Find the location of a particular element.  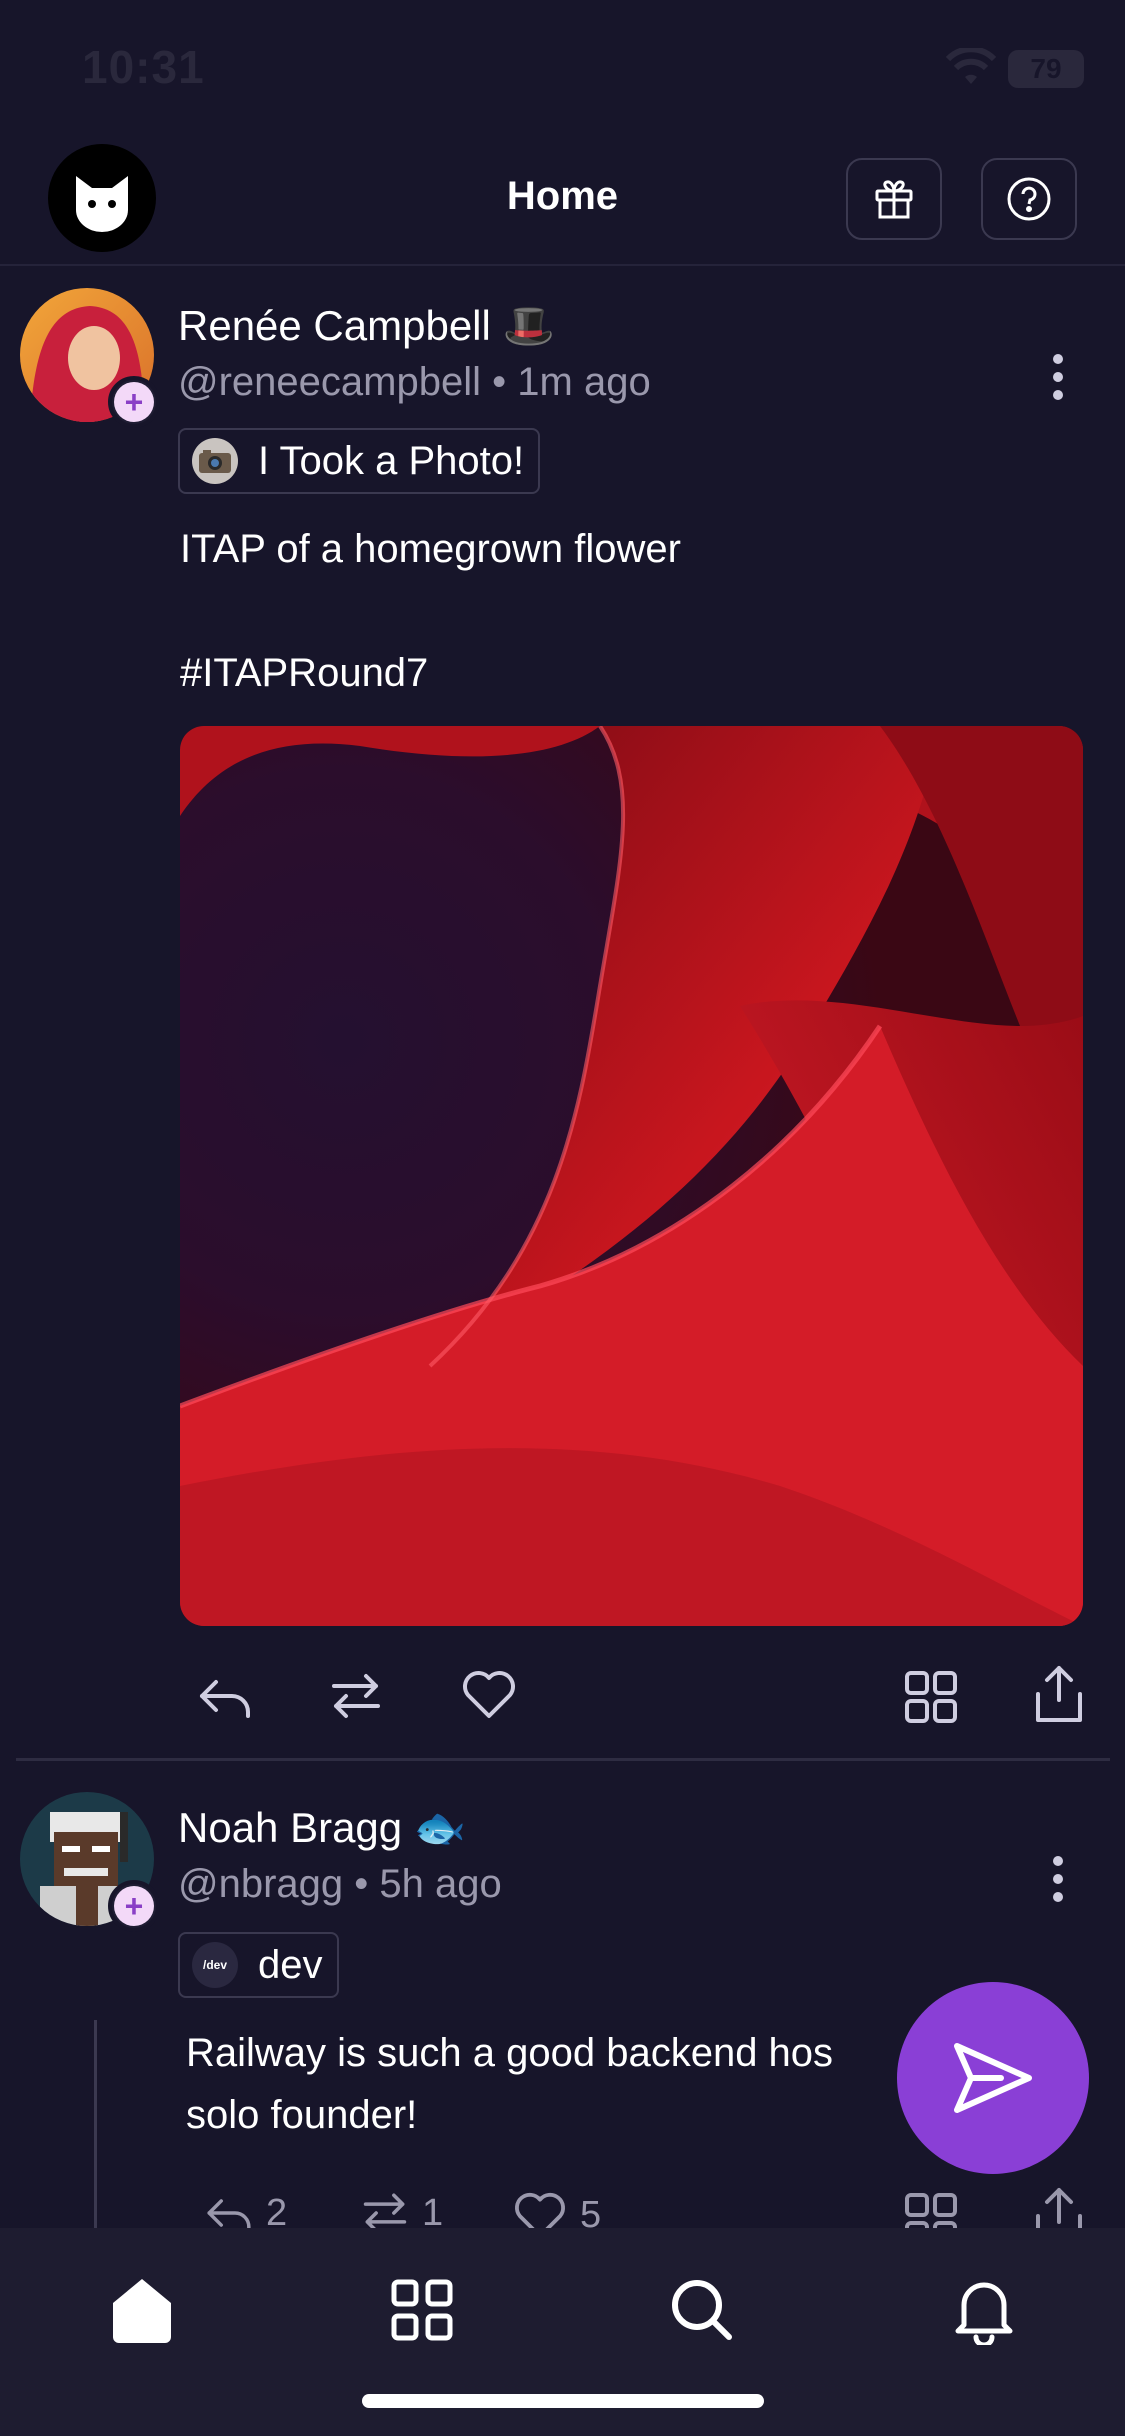

tab-search is located at coordinates (702, 2310).